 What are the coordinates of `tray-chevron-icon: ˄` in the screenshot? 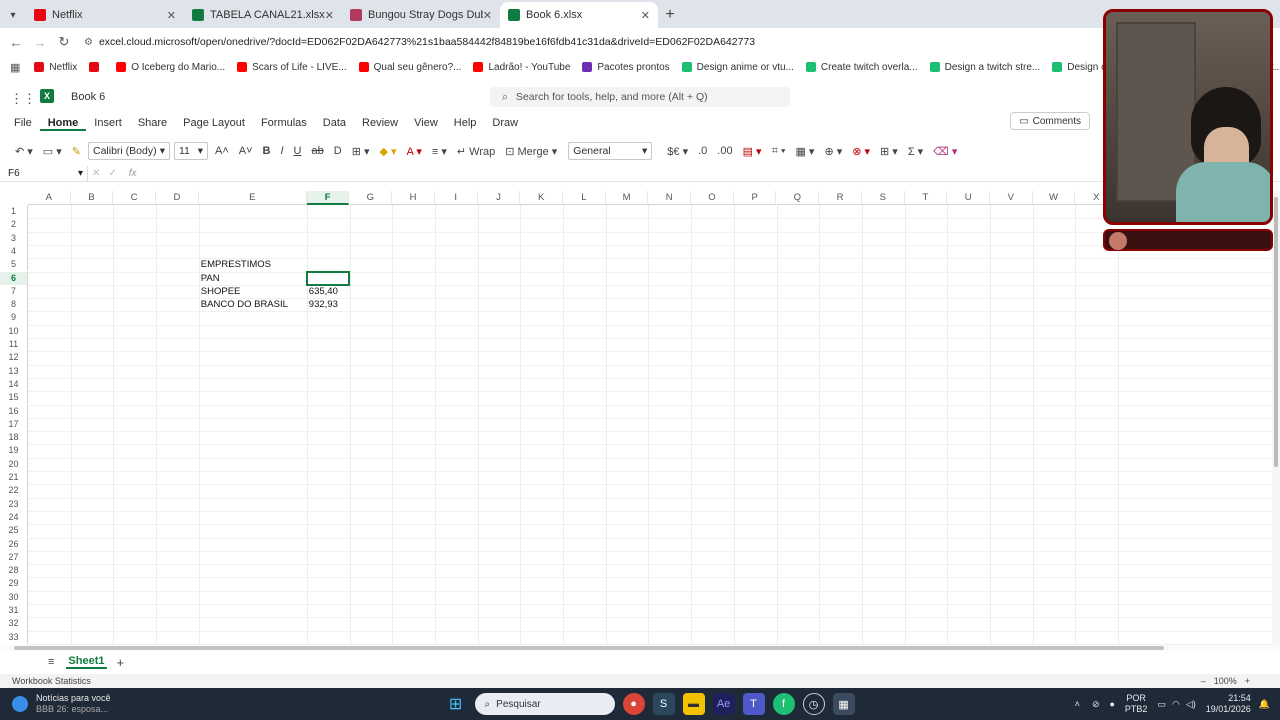 It's located at (1077, 704).